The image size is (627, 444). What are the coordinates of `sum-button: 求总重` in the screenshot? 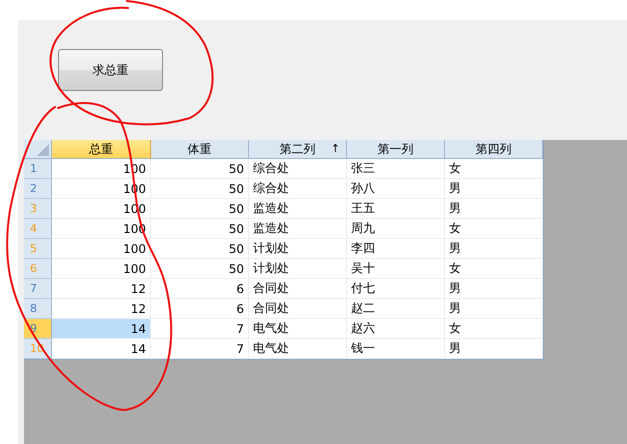 It's located at (110, 70).